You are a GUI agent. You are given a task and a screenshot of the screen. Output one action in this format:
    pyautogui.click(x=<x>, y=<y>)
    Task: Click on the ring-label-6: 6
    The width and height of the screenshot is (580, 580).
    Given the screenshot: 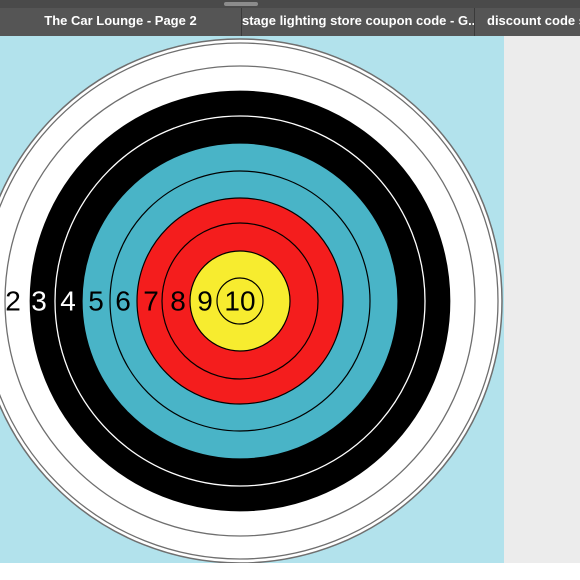 What is the action you would take?
    pyautogui.click(x=123, y=300)
    